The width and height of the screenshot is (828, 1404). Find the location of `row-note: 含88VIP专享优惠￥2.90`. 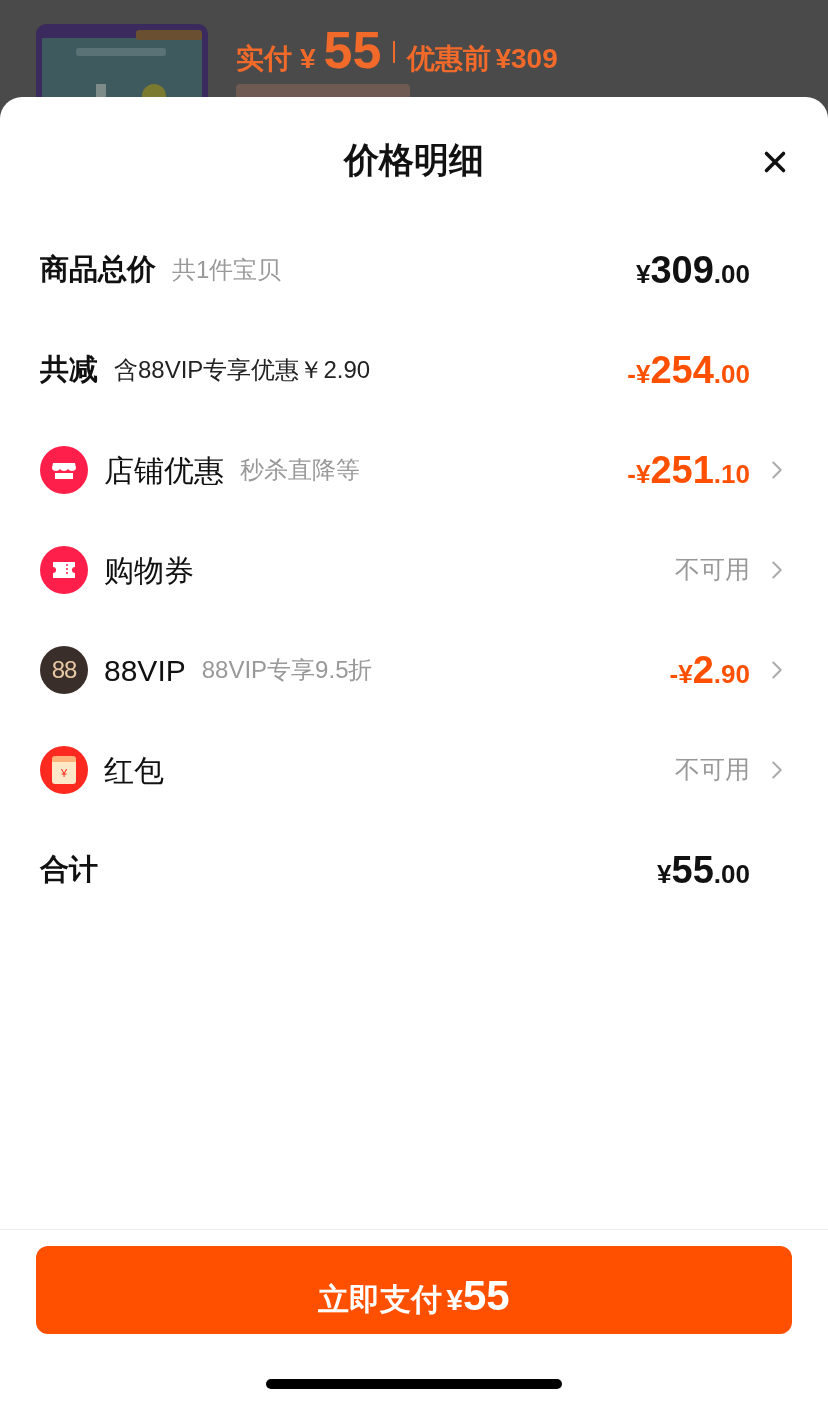

row-note: 含88VIP专享优惠￥2.90 is located at coordinates (242, 370).